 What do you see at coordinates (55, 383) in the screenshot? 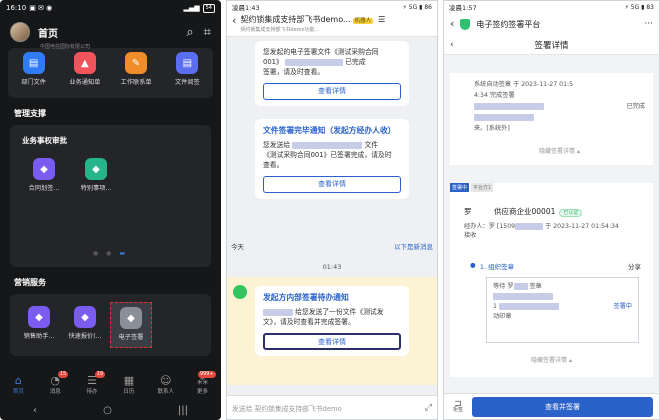
I see `tab-item: ◔ 消息 15` at bounding box center [55, 383].